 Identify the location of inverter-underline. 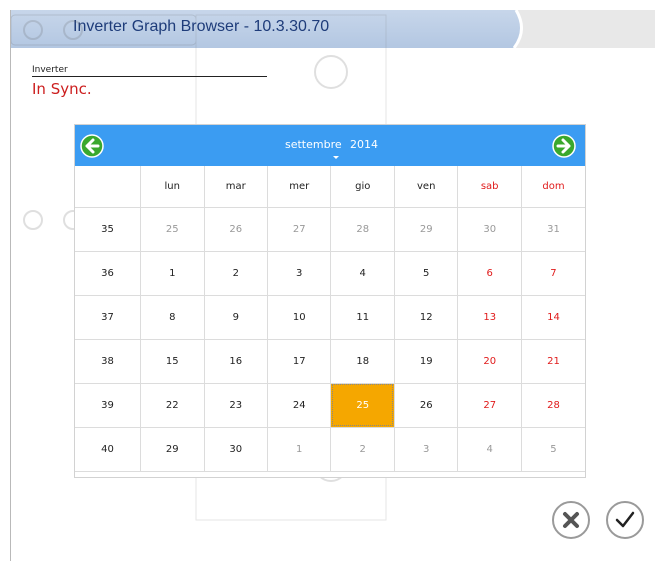
(149, 76).